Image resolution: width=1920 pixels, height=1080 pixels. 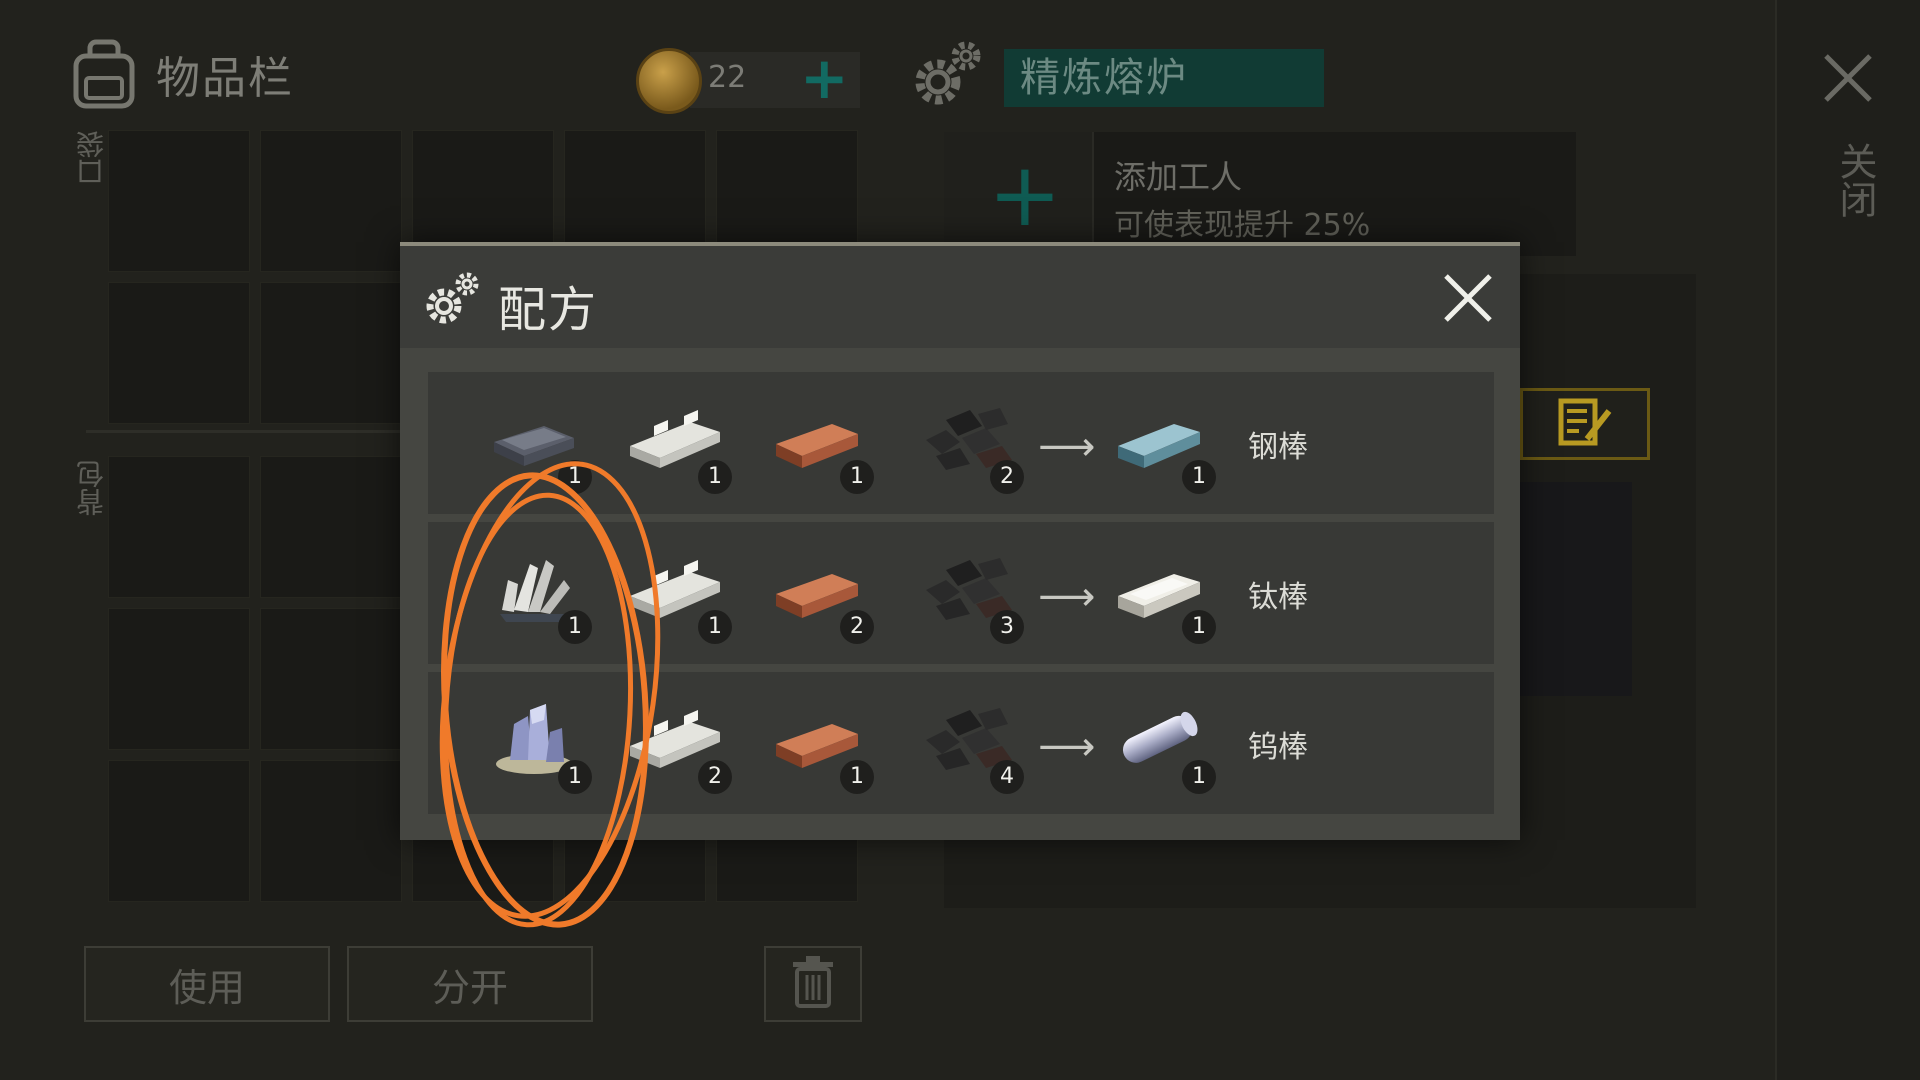 I want to click on copper-ingot-icon: 2, so click(x=821, y=592).